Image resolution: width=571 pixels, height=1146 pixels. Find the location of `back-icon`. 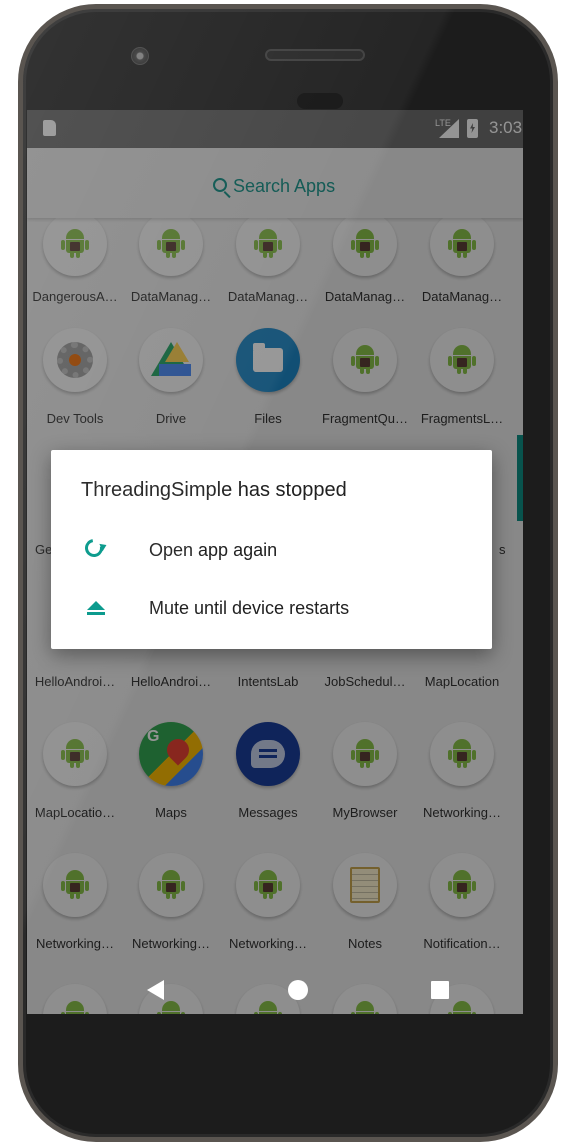

back-icon is located at coordinates (155, 990).